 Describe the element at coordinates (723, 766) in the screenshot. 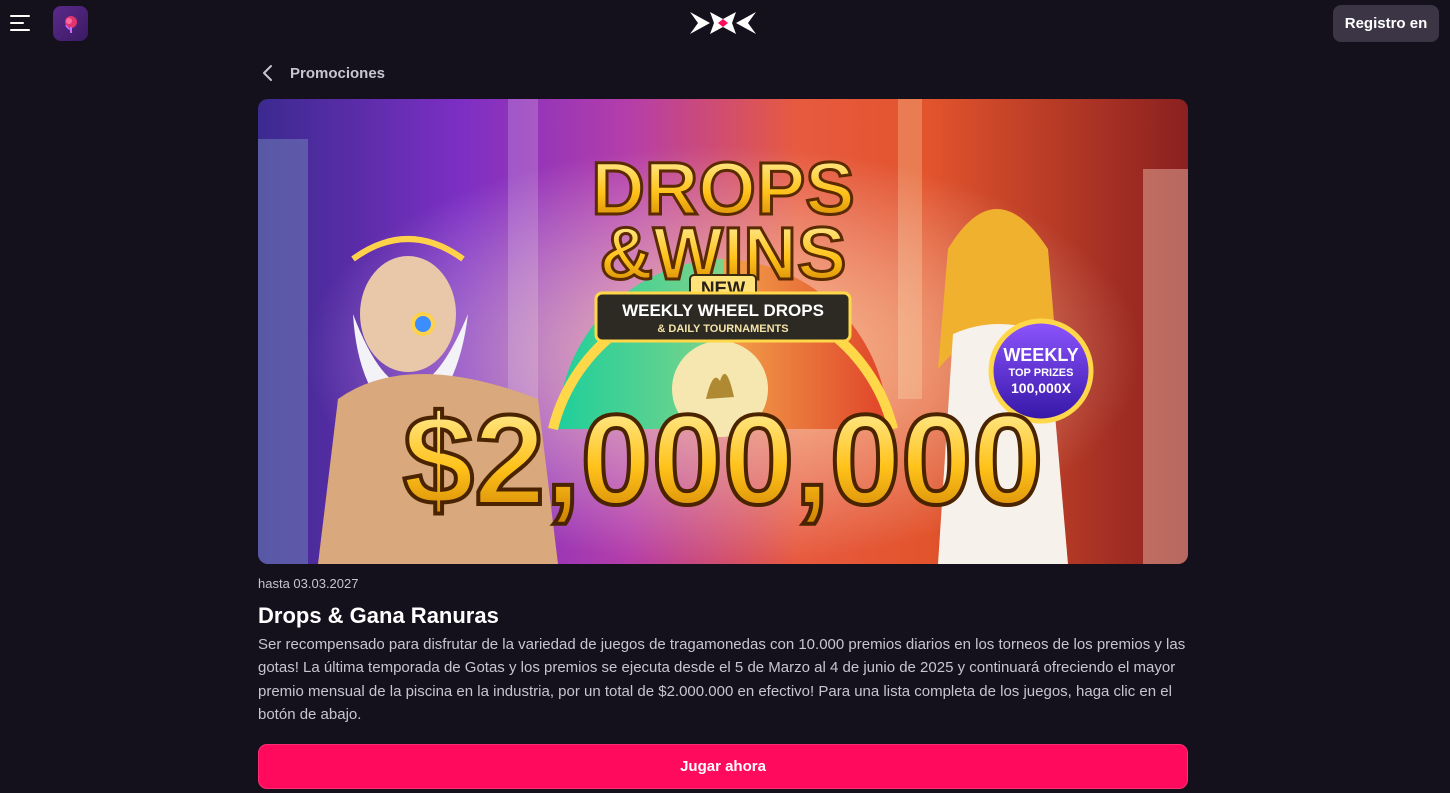

I see `play-now-button: Jugar ahora` at that location.